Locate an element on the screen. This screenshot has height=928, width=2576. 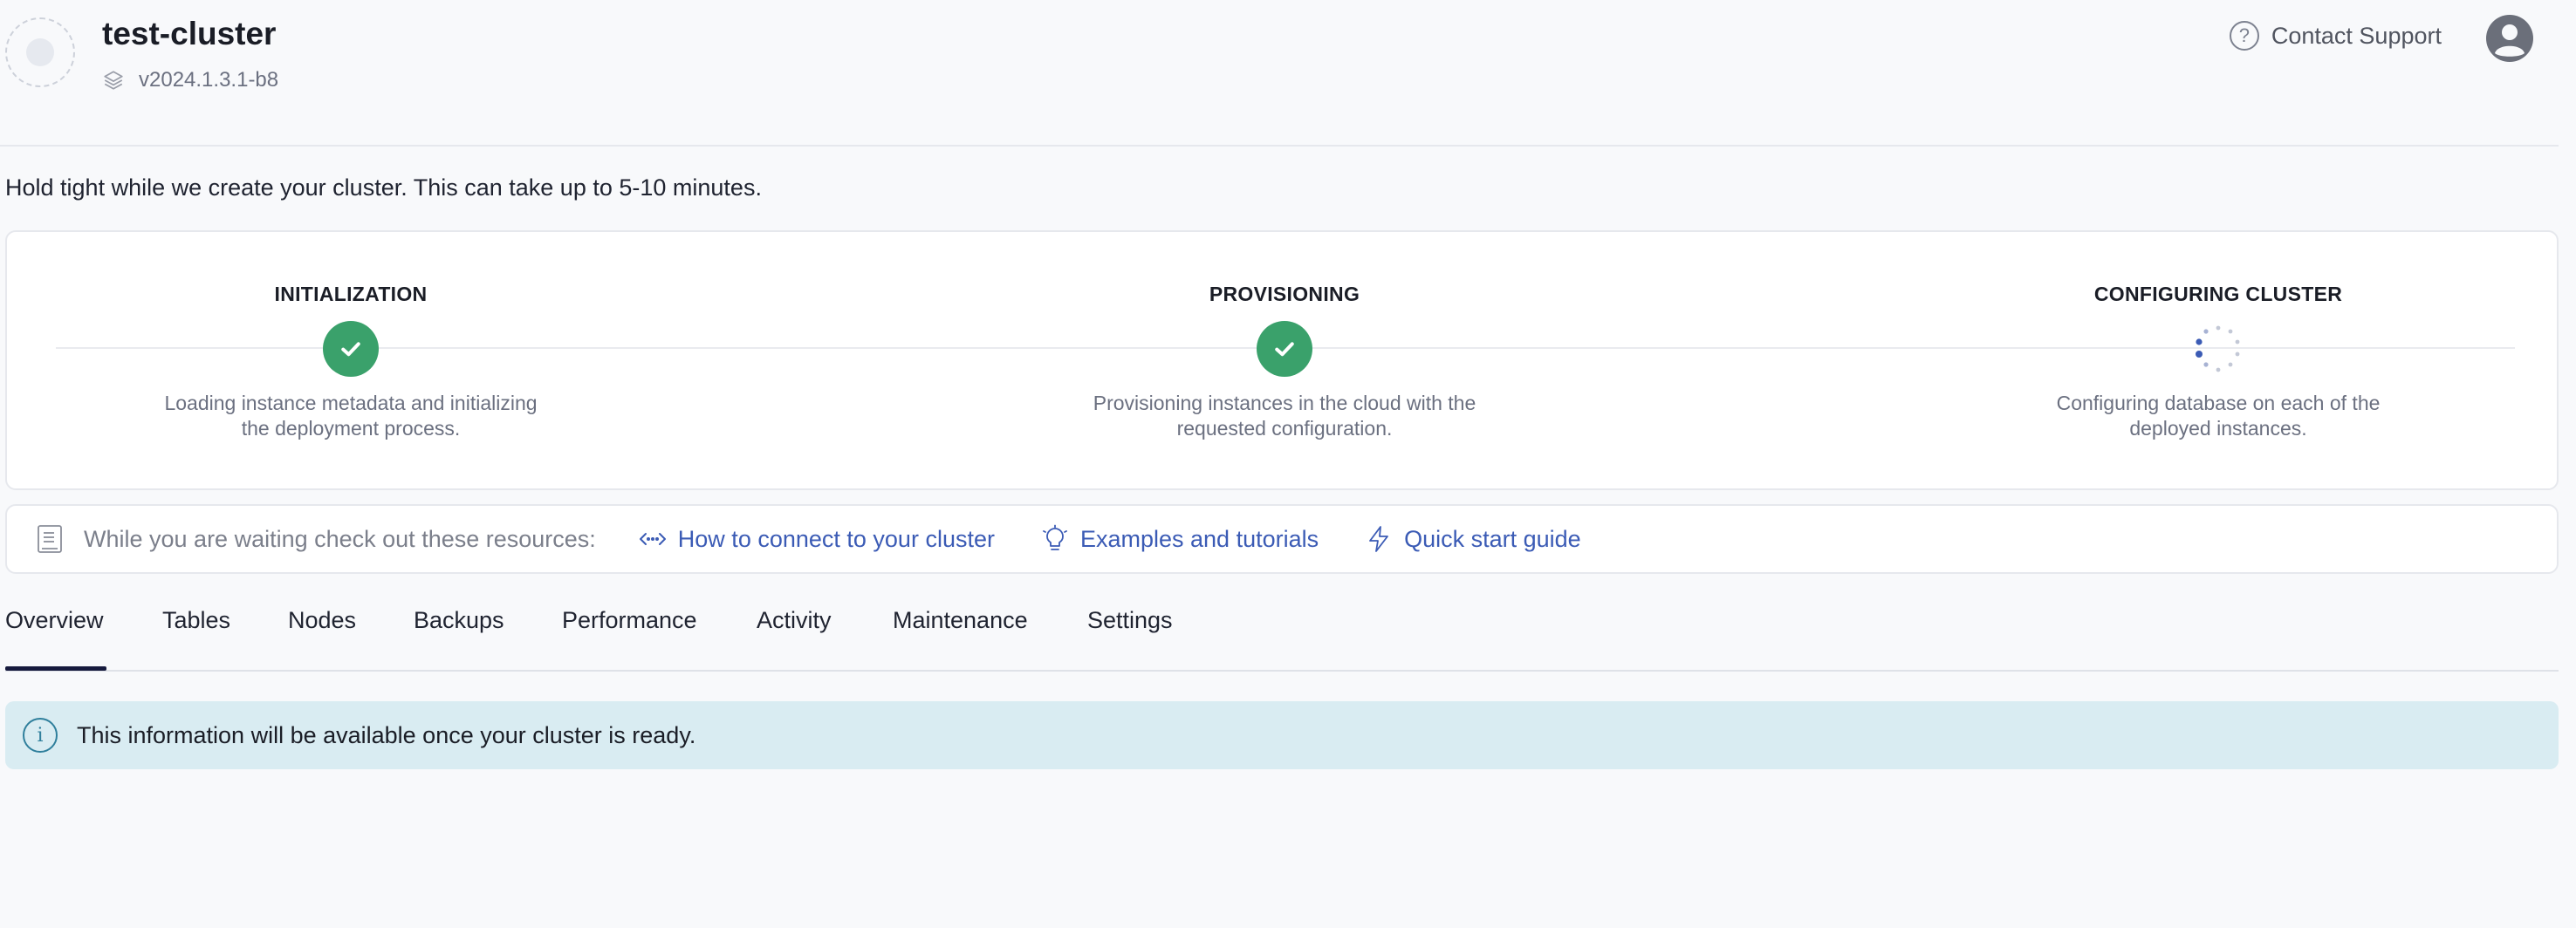
contact-support-button: ? Contact Support is located at coordinates (2335, 36).